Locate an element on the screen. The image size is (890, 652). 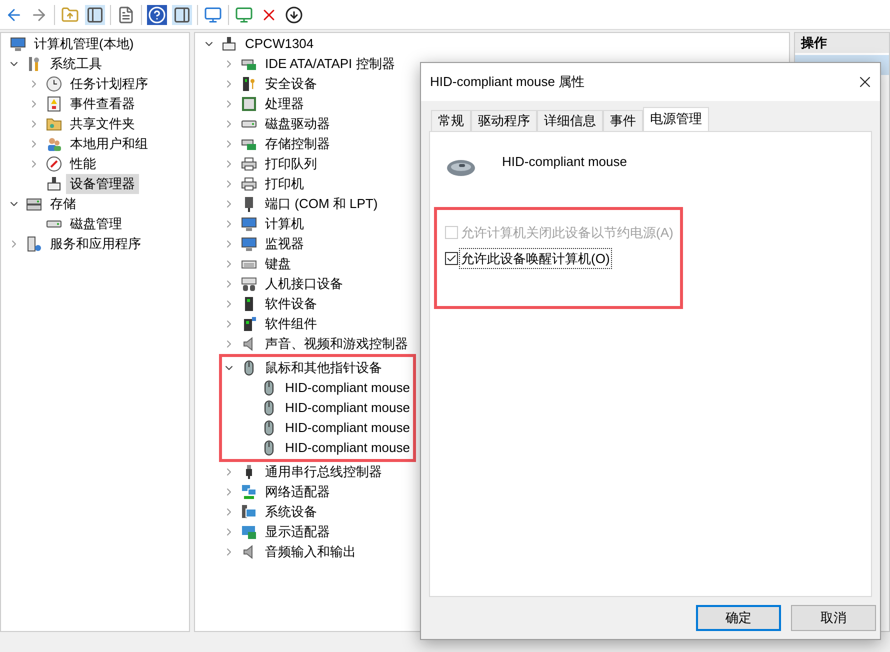
dialog-title: HID-compliant mouse 属性 is located at coordinates (507, 82).